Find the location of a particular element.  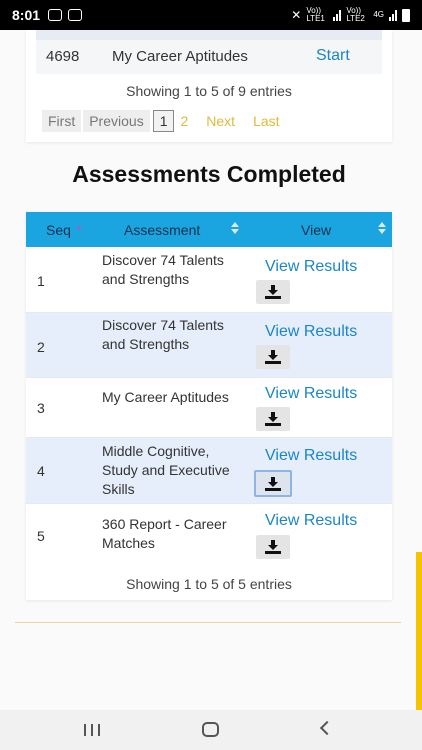

table-header-strip is located at coordinates (209, 35).